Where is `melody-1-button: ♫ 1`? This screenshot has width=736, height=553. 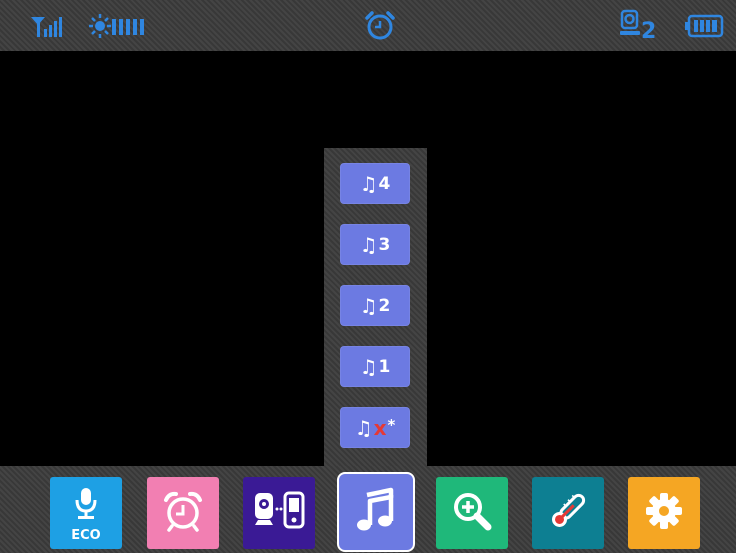 melody-1-button: ♫ 1 is located at coordinates (375, 366).